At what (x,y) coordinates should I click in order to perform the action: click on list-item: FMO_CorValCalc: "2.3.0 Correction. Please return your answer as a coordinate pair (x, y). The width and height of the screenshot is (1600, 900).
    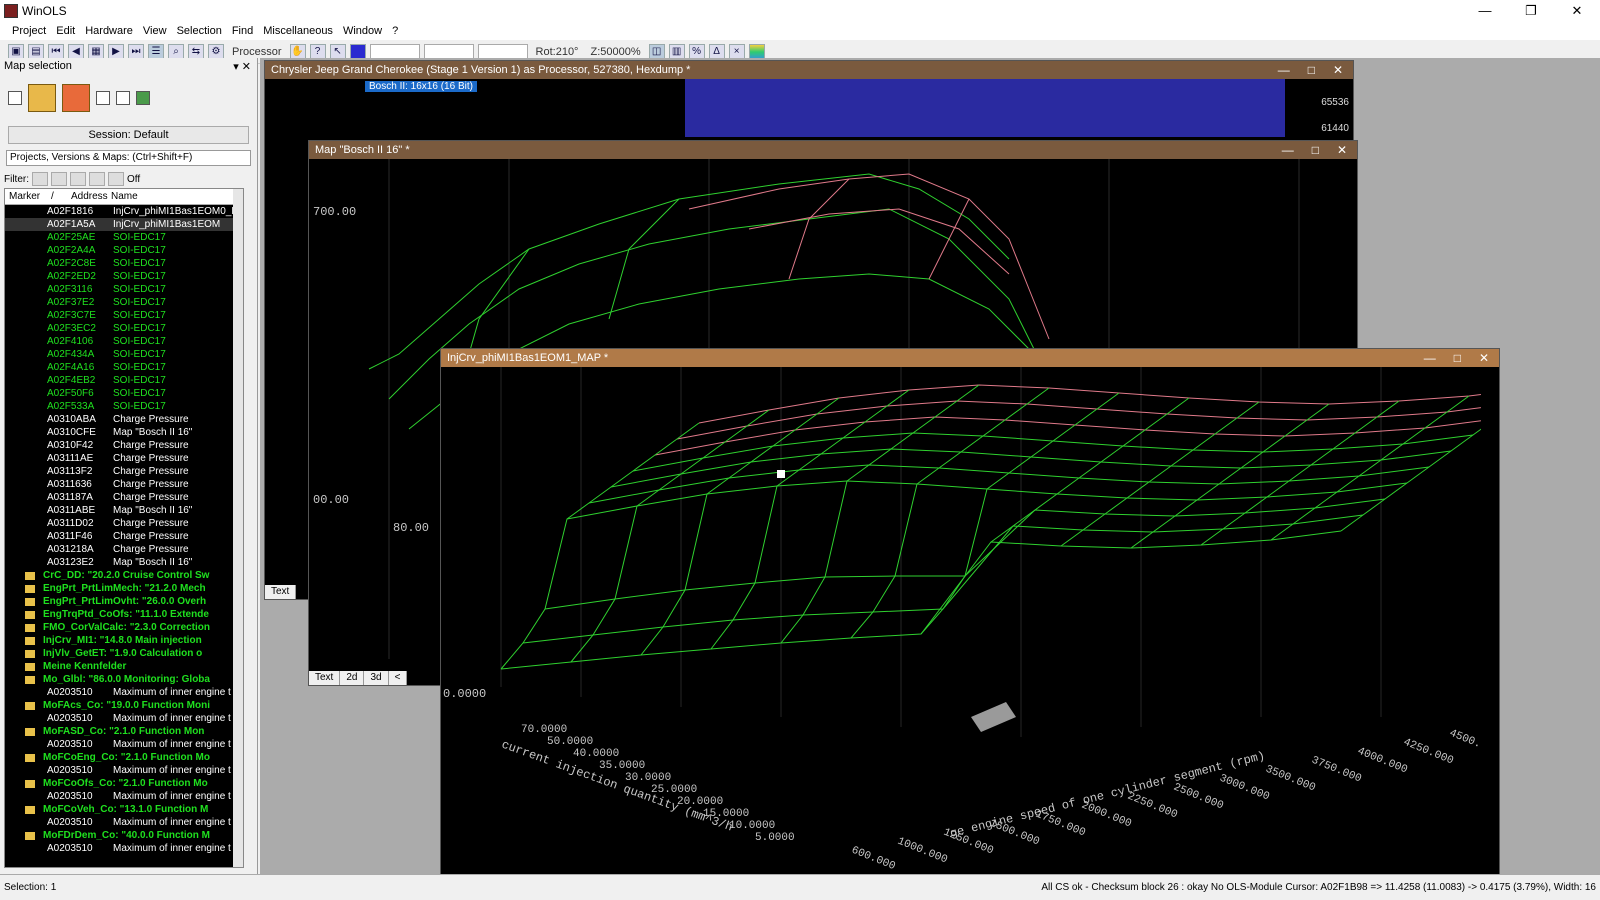
    Looking at the image, I should click on (124, 627).